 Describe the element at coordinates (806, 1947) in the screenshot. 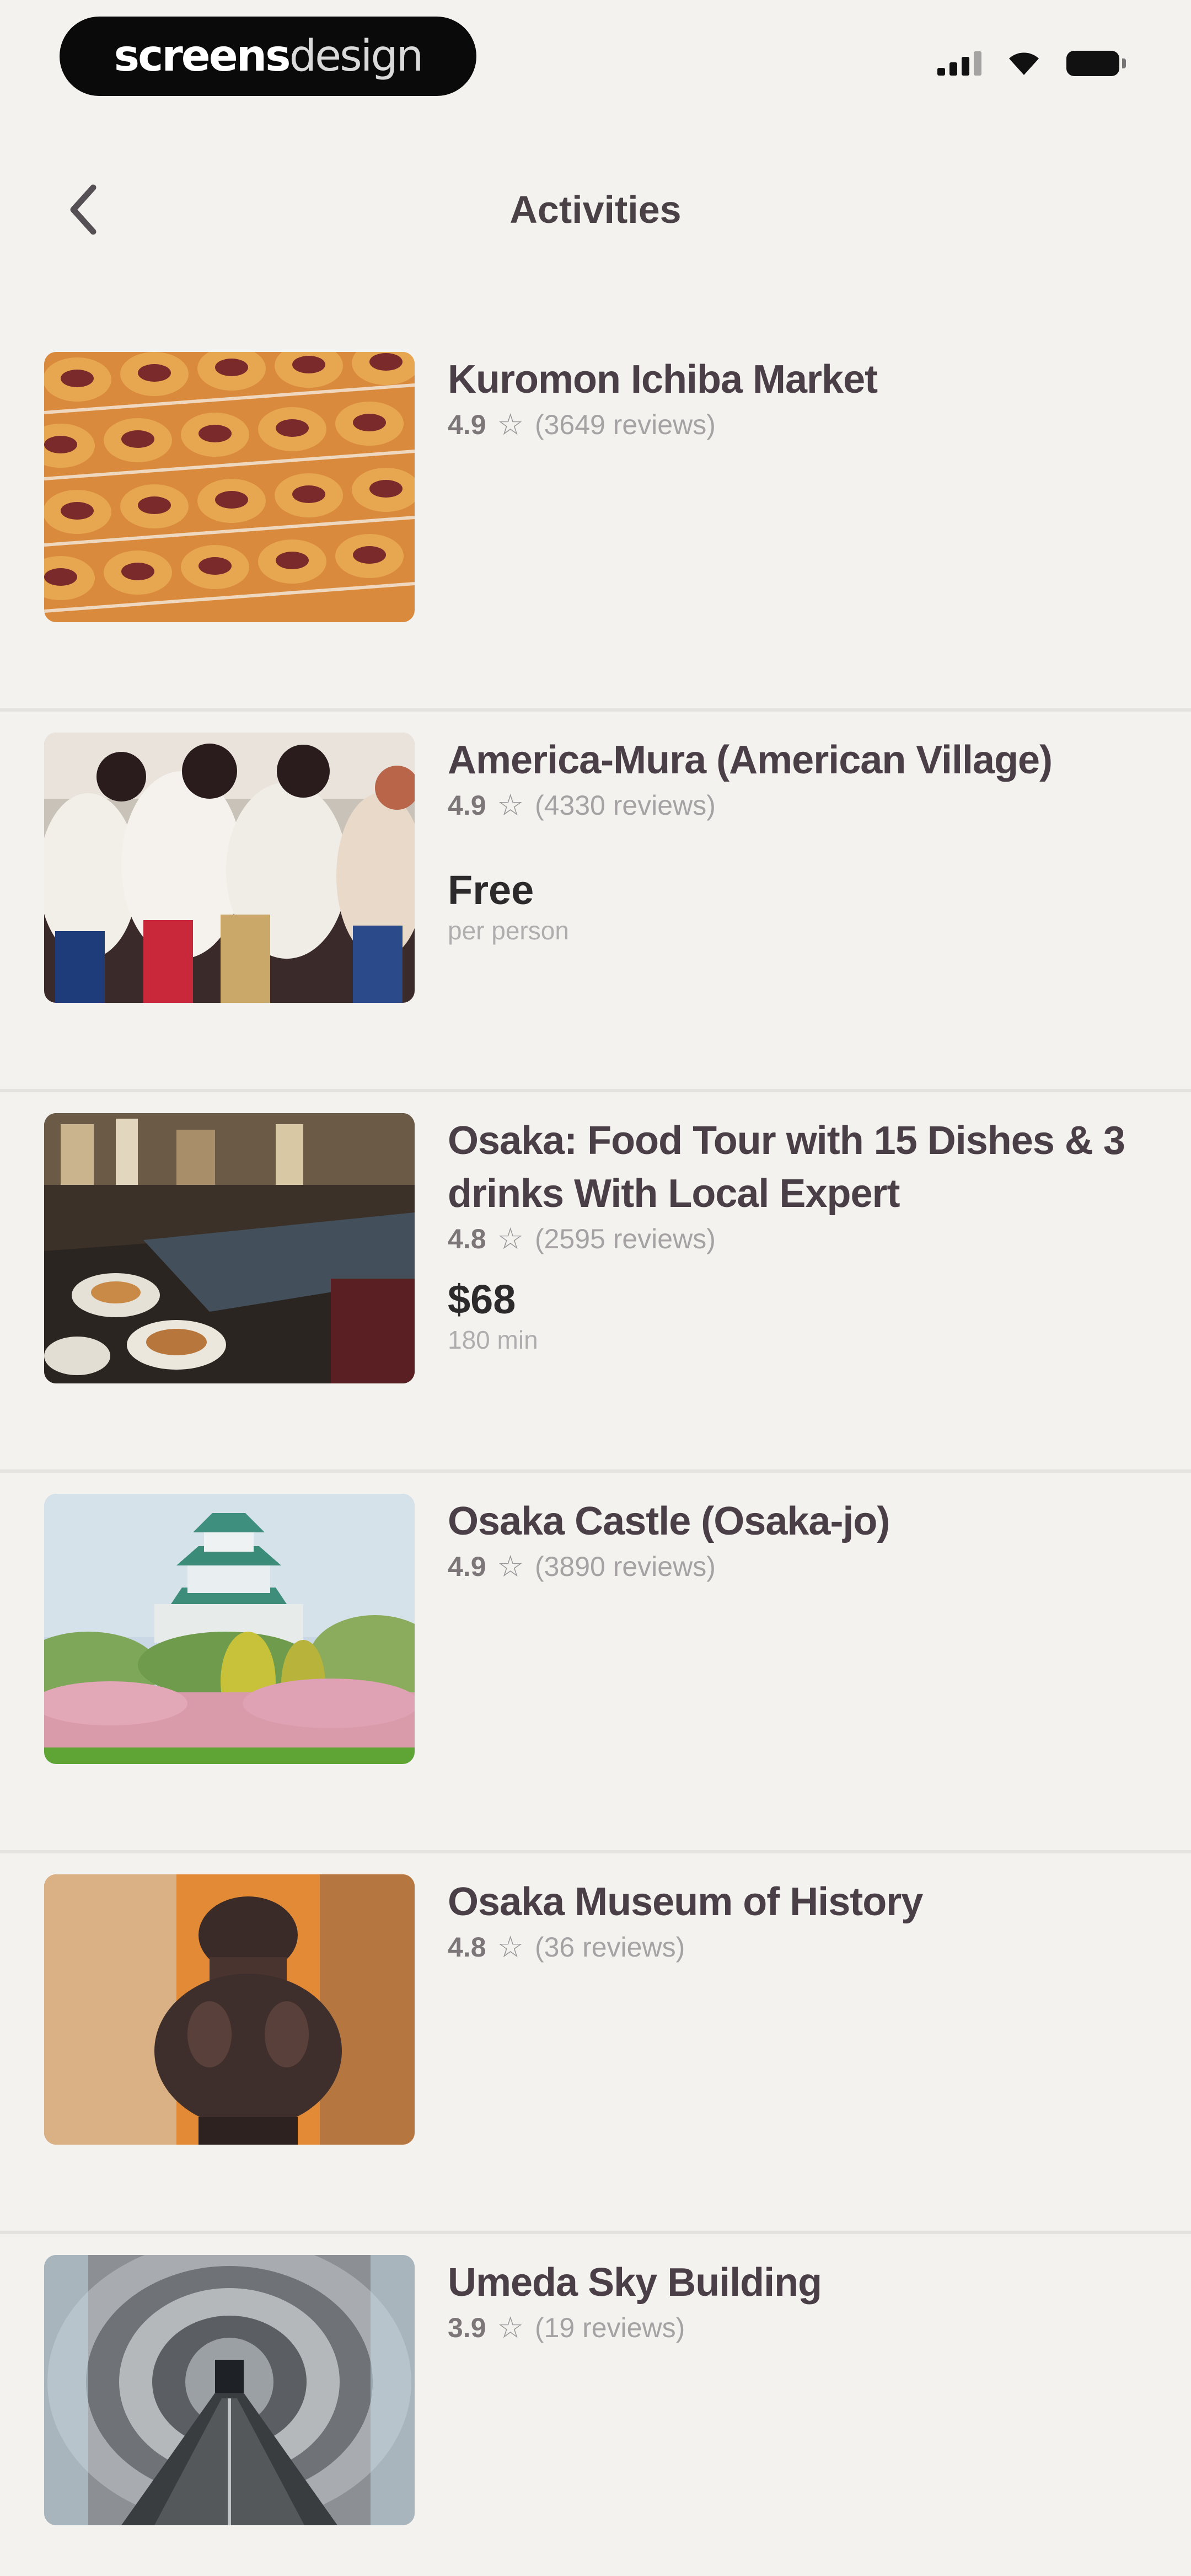

I see `rating-row: 4.8 ☆ (36 reviews)` at that location.